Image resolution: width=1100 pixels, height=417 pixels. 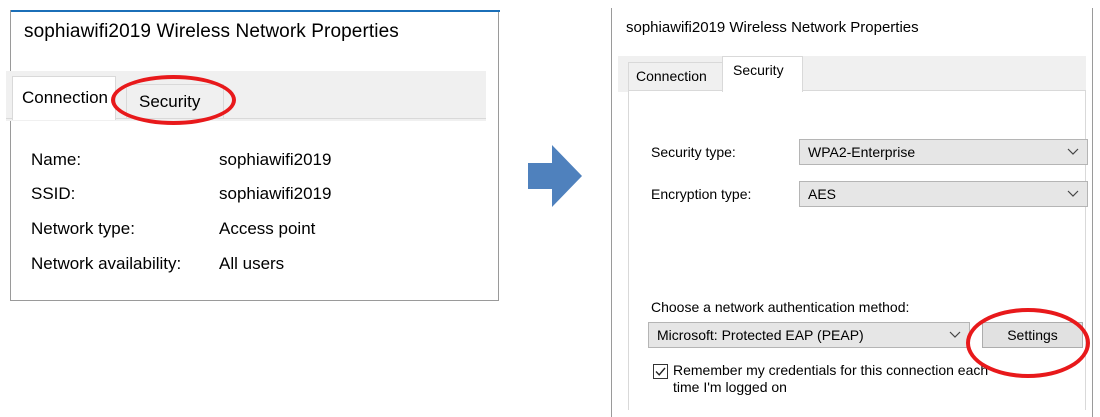 I want to click on property-value: Access point, so click(x=267, y=228).